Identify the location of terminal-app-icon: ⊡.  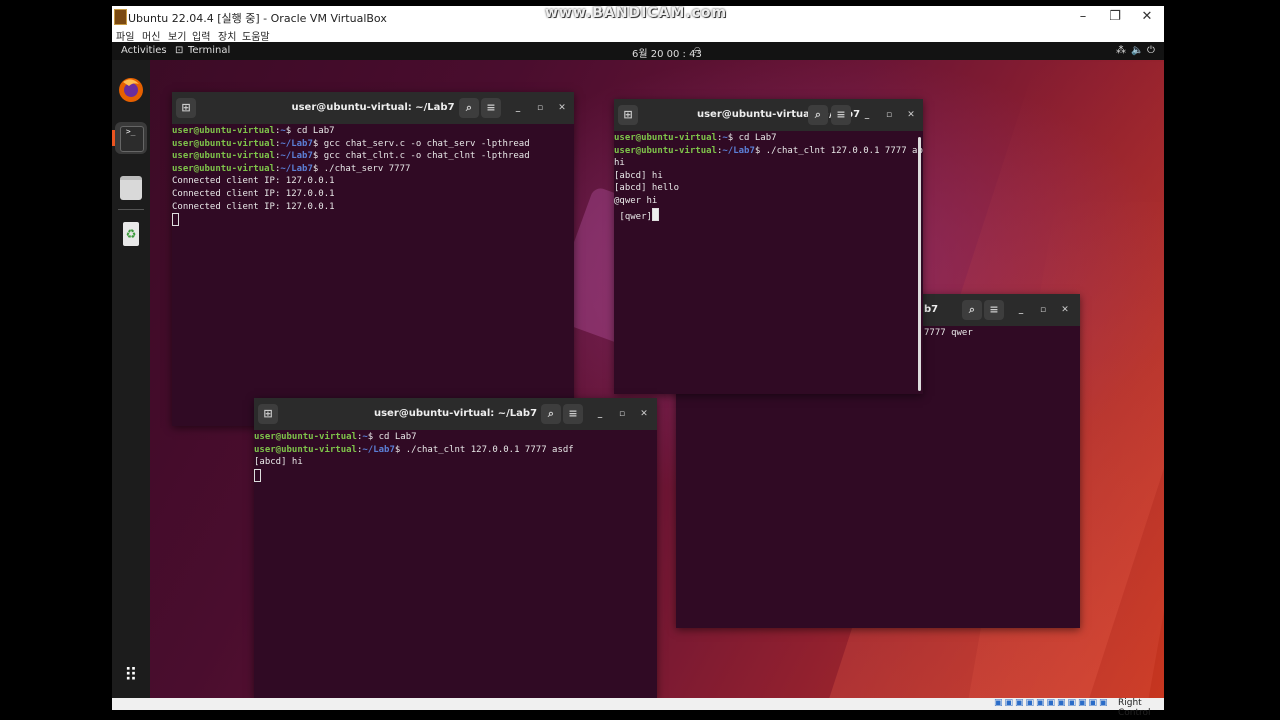
(179, 50).